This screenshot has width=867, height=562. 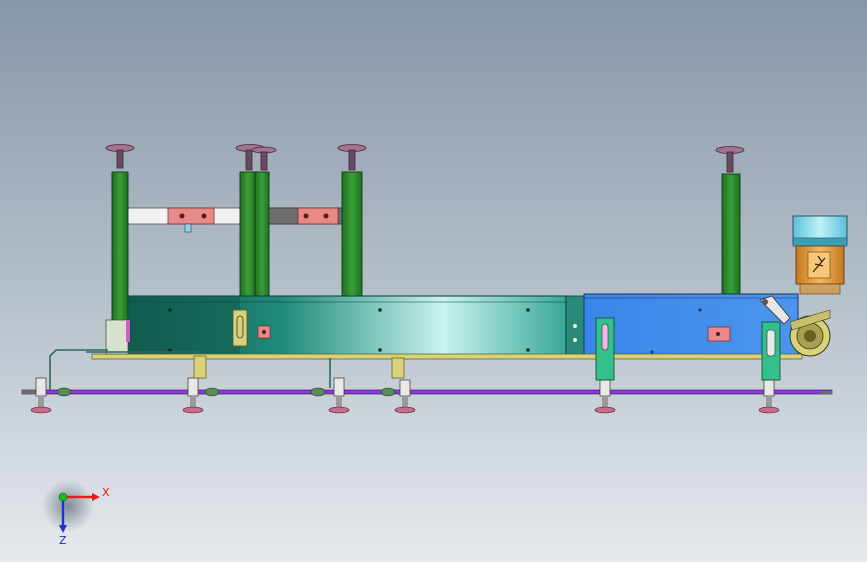 What do you see at coordinates (63, 540) in the screenshot?
I see `z-axis-label: Z` at bounding box center [63, 540].